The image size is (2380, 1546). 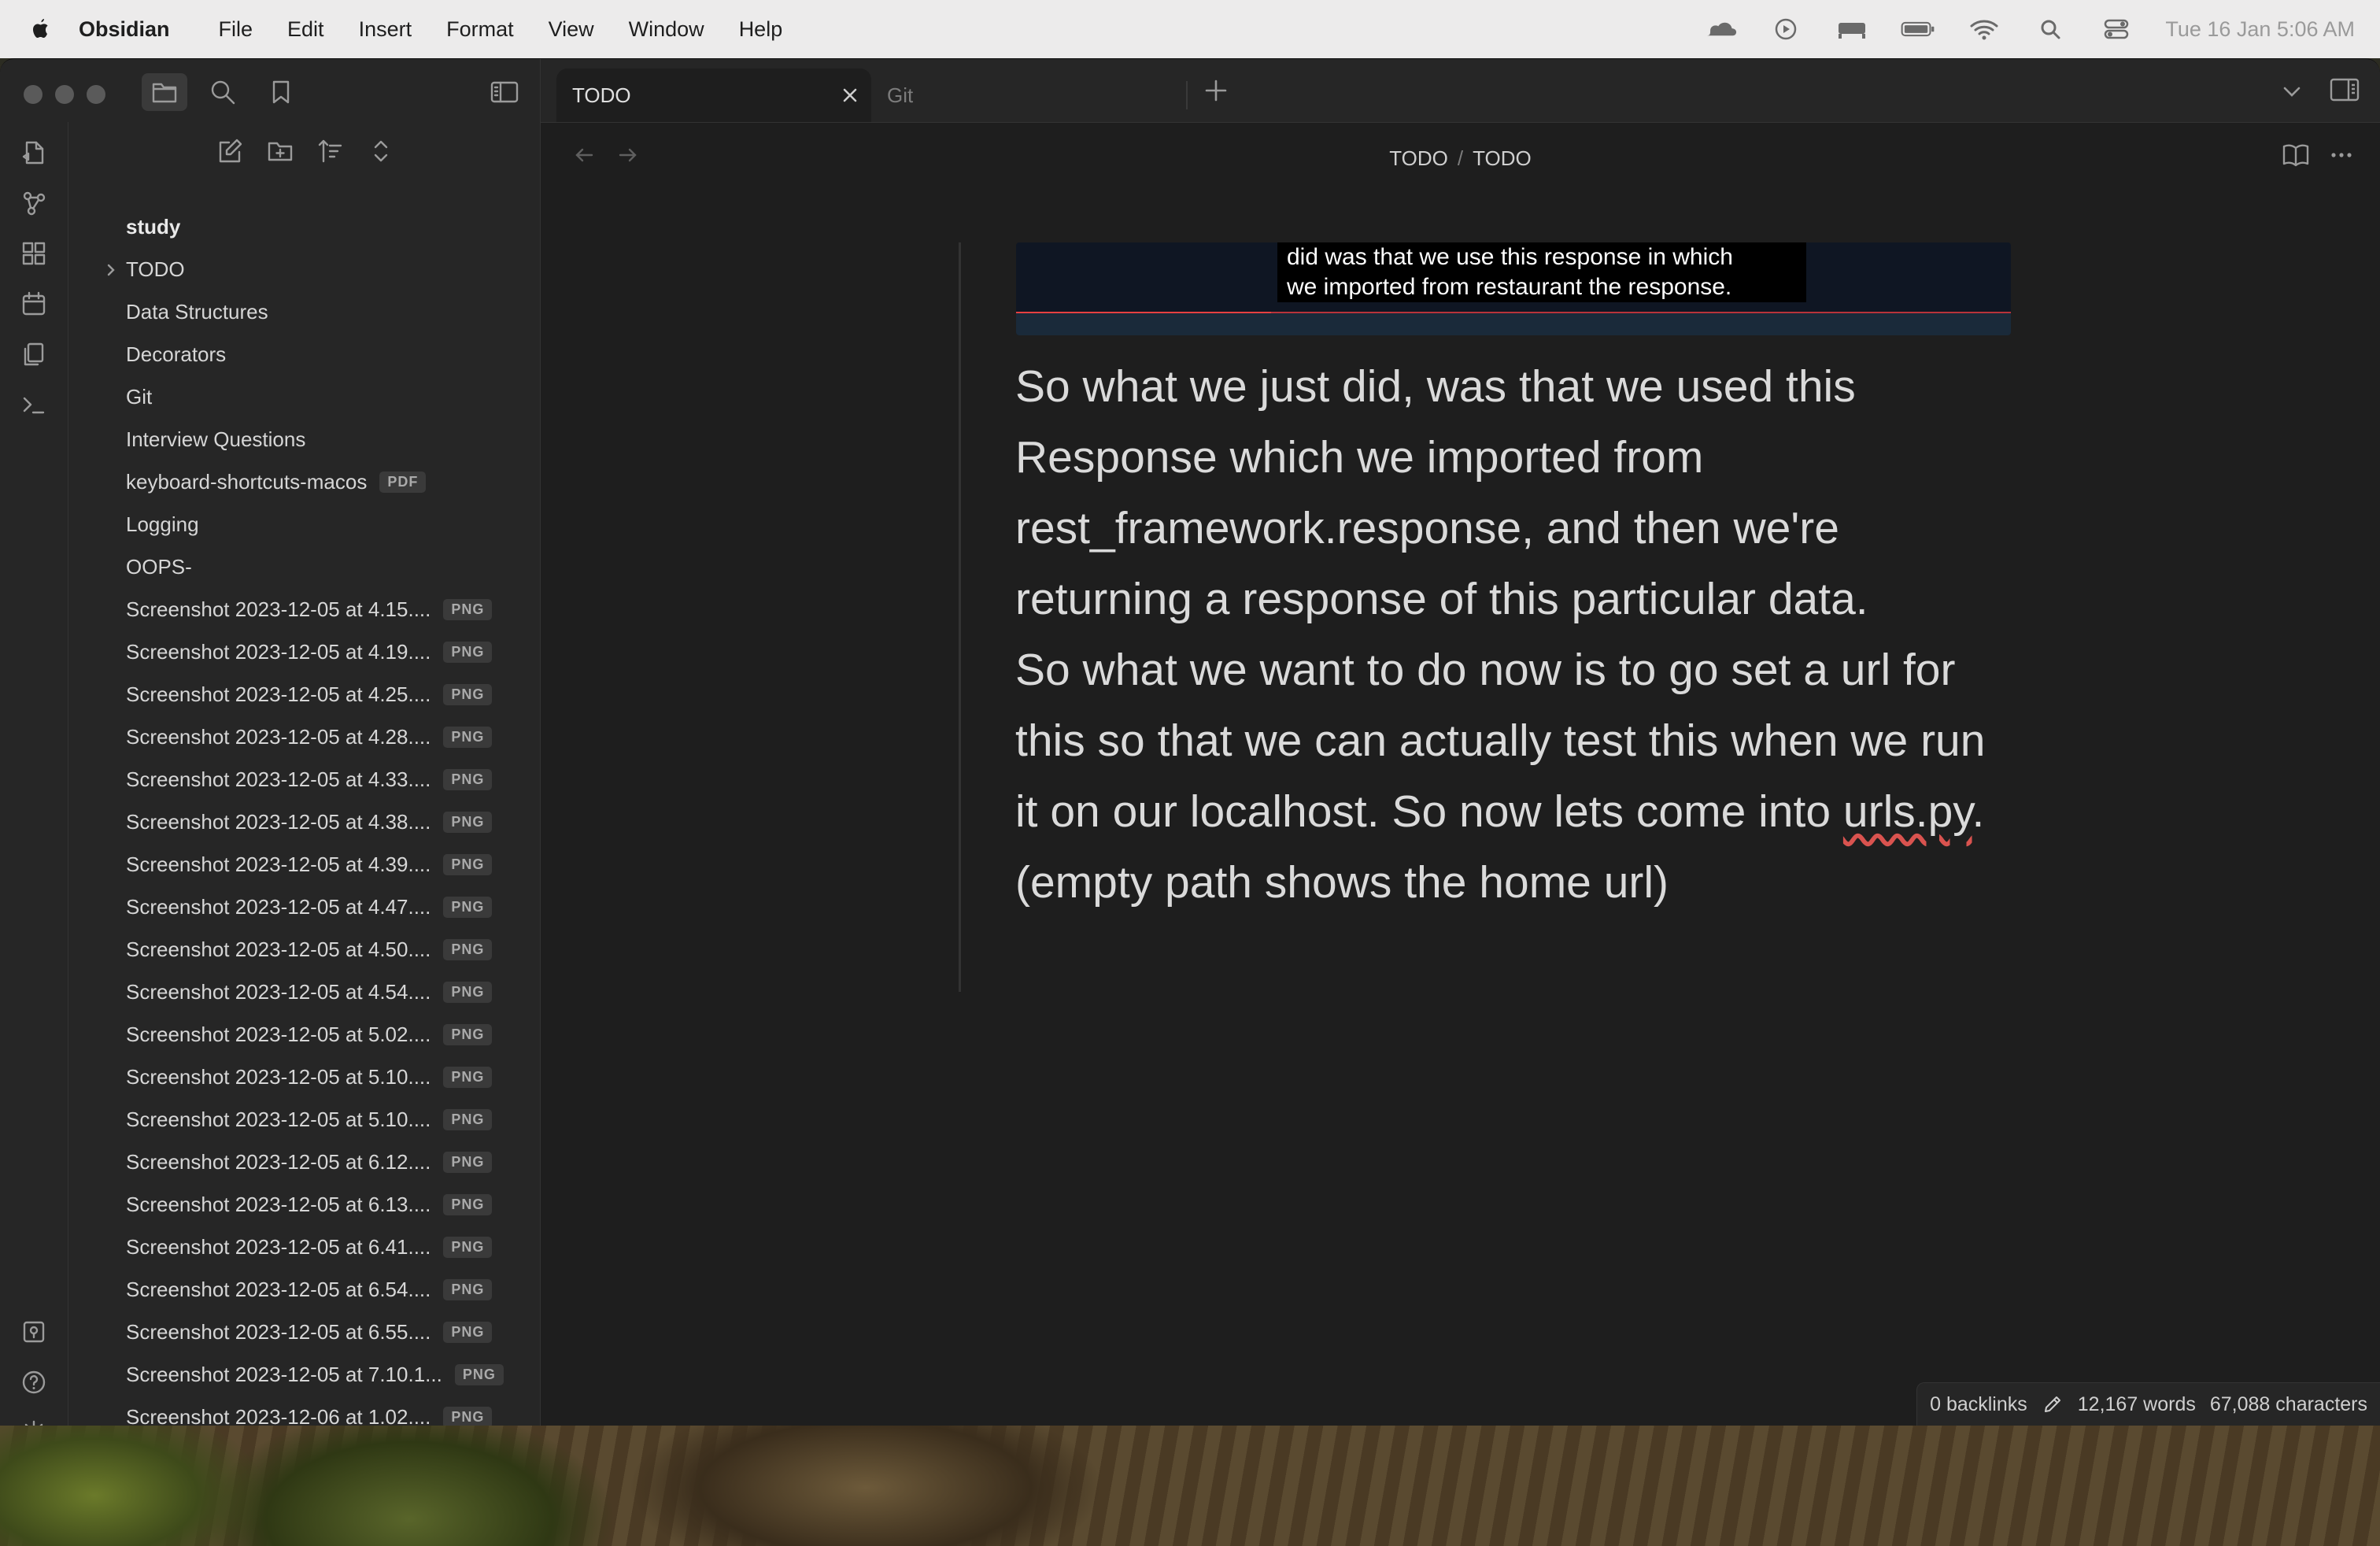 I want to click on character-count: 67,088 characters, so click(x=2288, y=1404).